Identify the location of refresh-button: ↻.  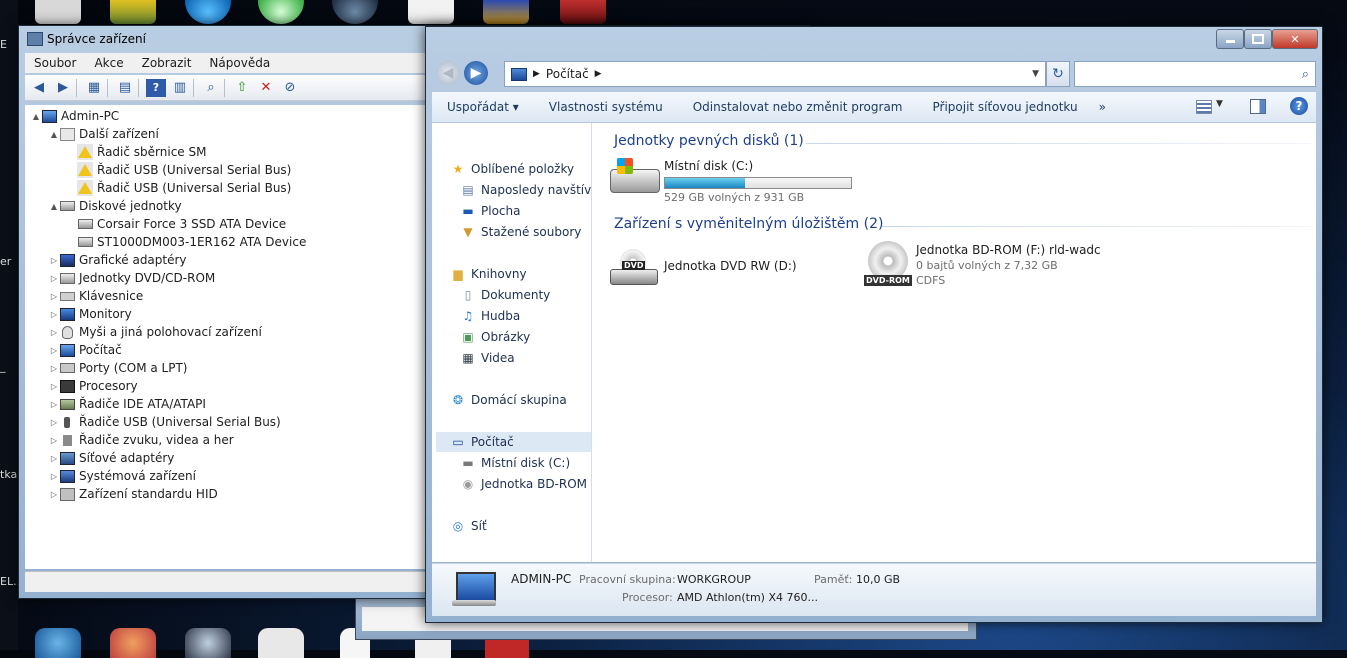
(1058, 74).